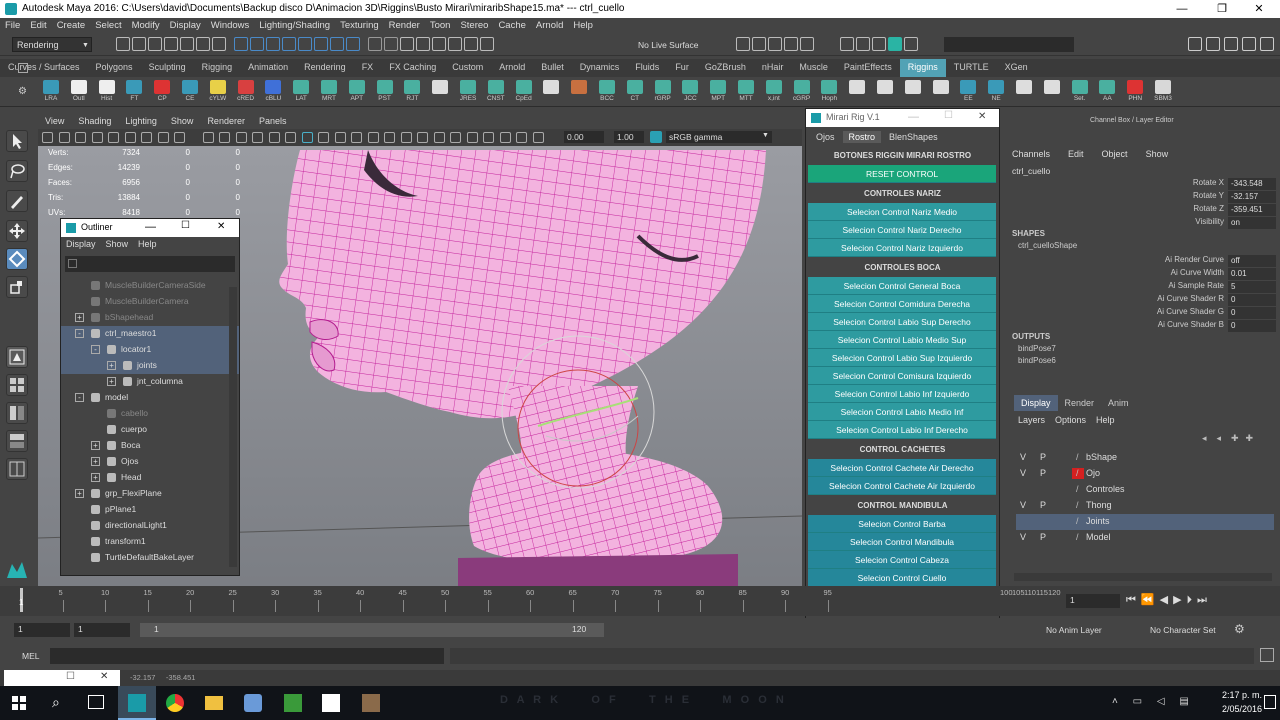  Describe the element at coordinates (150, 264) in the screenshot. I see `outliner-search` at that location.